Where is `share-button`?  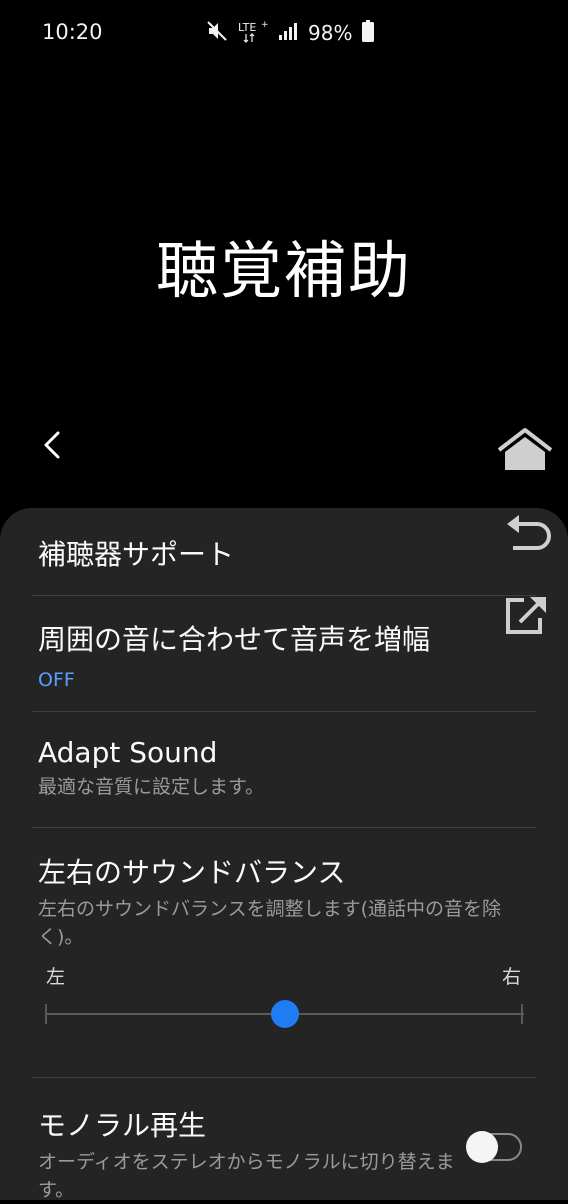
share-button is located at coordinates (526, 614).